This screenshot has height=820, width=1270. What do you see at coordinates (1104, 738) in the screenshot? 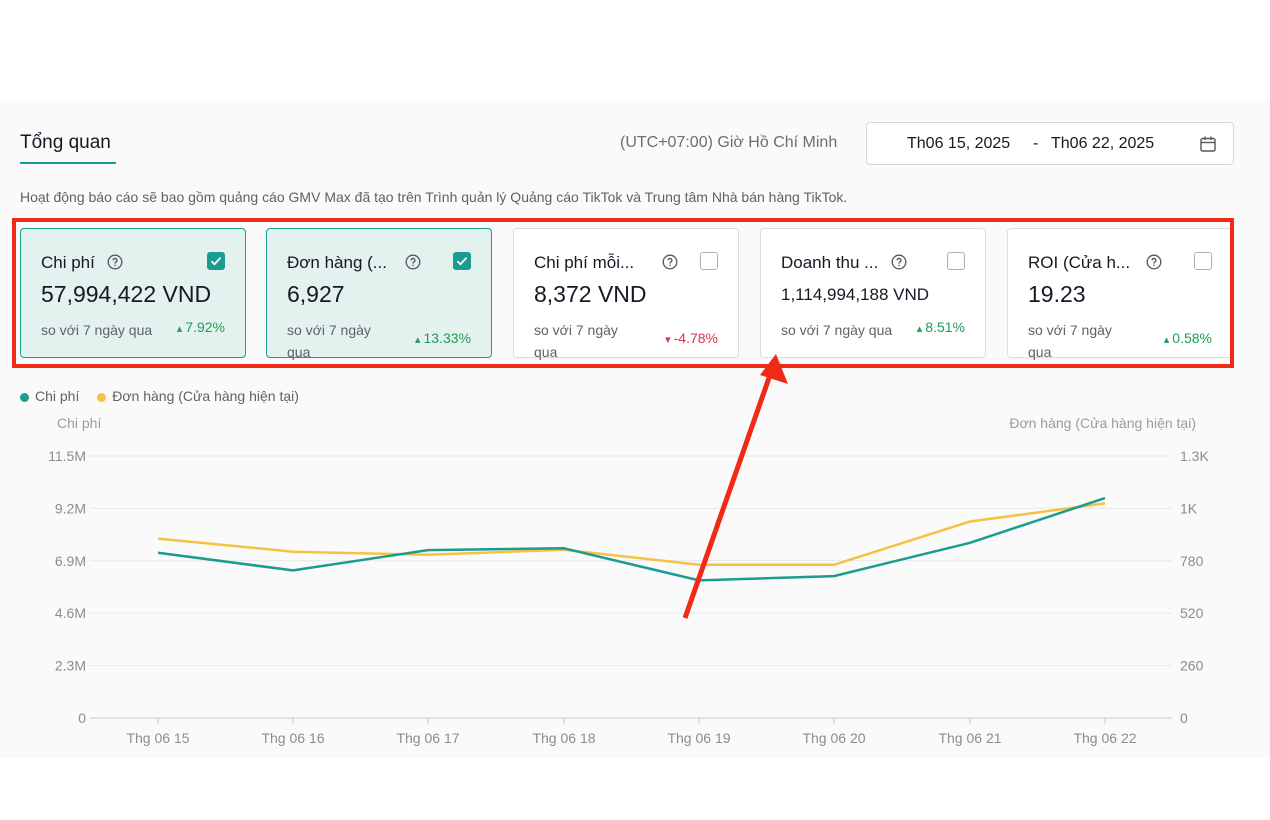
I see `x-tick-label: Thg 06 22` at bounding box center [1104, 738].